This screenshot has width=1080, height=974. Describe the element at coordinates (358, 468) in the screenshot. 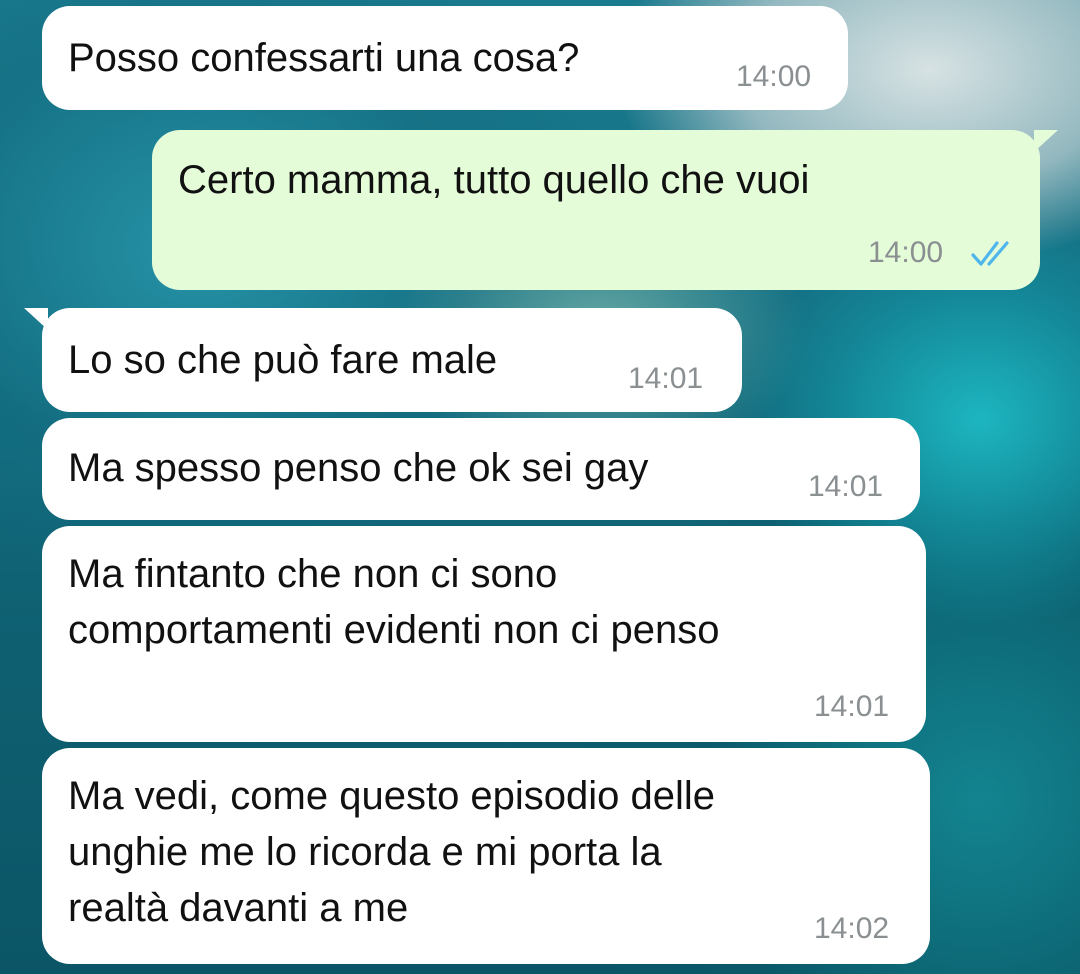

I see `message-text: Ma spesso penso che ok sei gay` at that location.